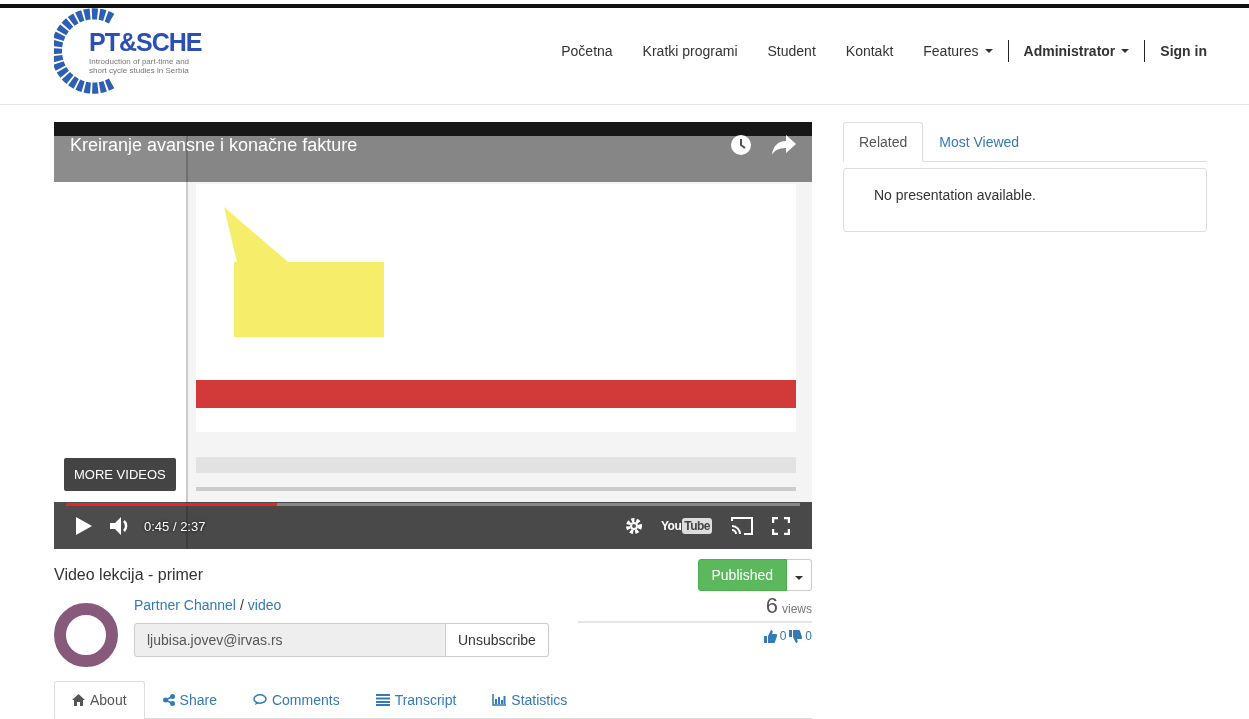 The image size is (1249, 719). What do you see at coordinates (129, 575) in the screenshot?
I see `lesson-title: Video lekcija - primer` at bounding box center [129, 575].